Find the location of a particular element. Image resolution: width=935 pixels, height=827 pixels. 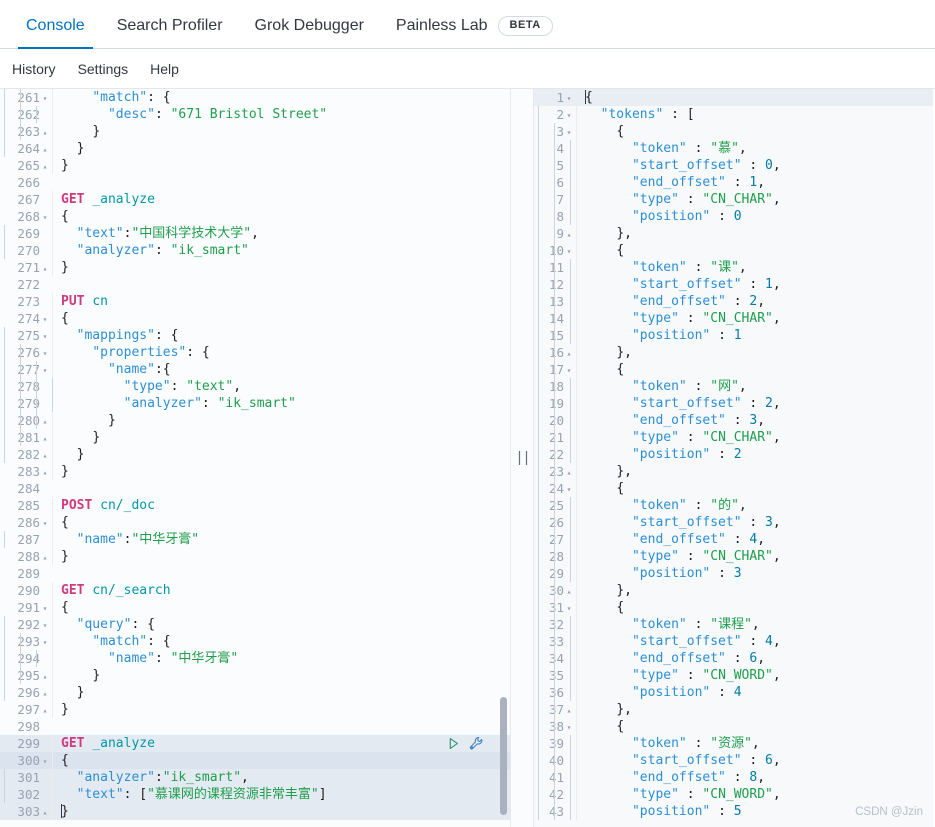

code-line: 15 "position" : 1 is located at coordinates (733, 335).